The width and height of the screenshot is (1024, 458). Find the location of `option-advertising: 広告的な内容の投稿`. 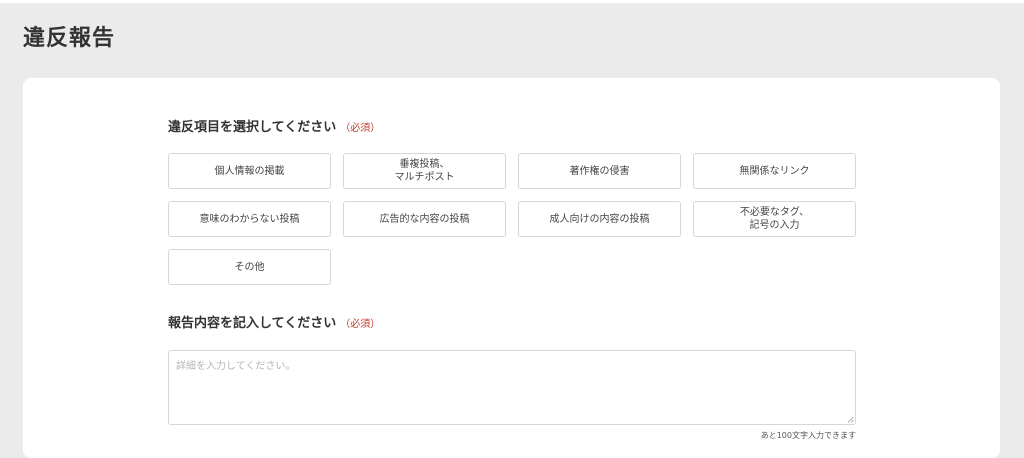

option-advertising: 広告的な内容の投稿 is located at coordinates (424, 219).